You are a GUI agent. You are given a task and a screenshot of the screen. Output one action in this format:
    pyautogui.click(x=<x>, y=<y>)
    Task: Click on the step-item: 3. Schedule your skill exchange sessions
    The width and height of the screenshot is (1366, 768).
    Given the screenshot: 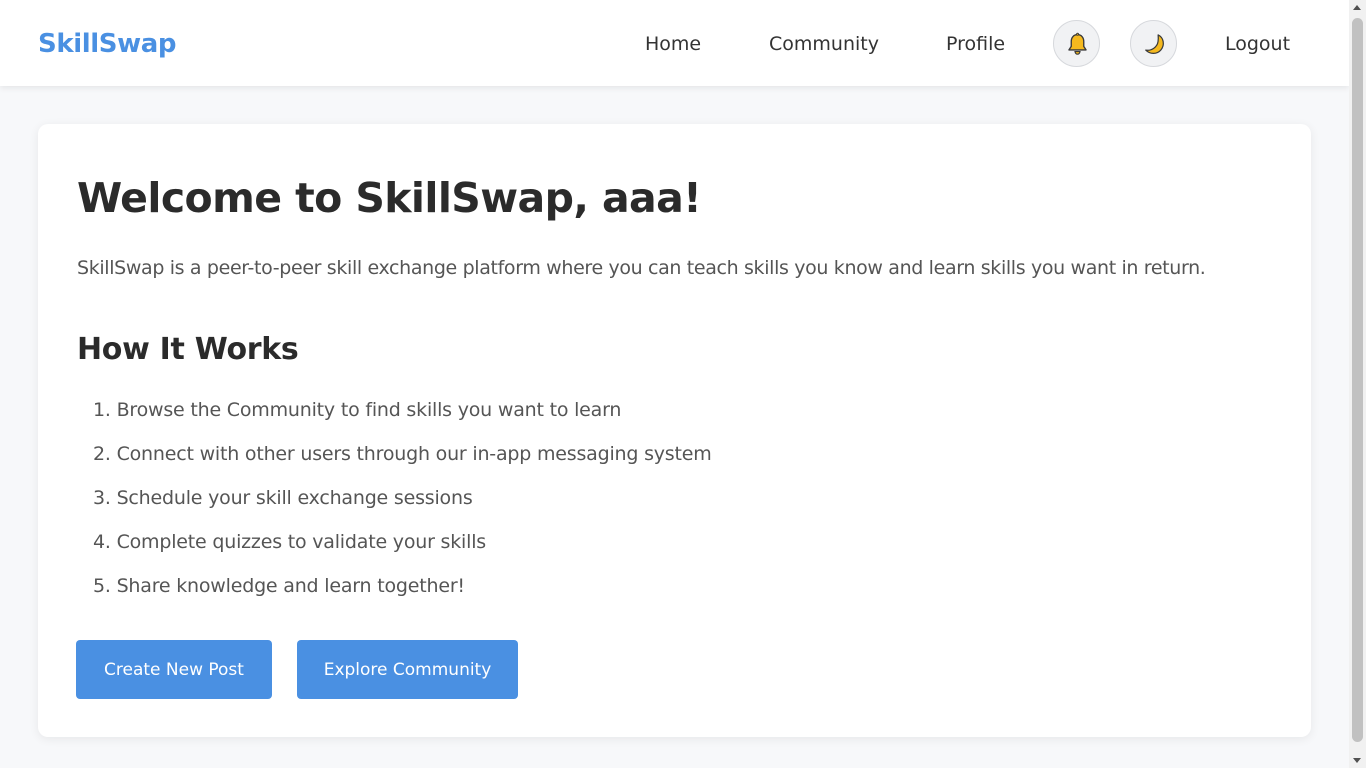 What is the action you would take?
    pyautogui.click(x=283, y=498)
    